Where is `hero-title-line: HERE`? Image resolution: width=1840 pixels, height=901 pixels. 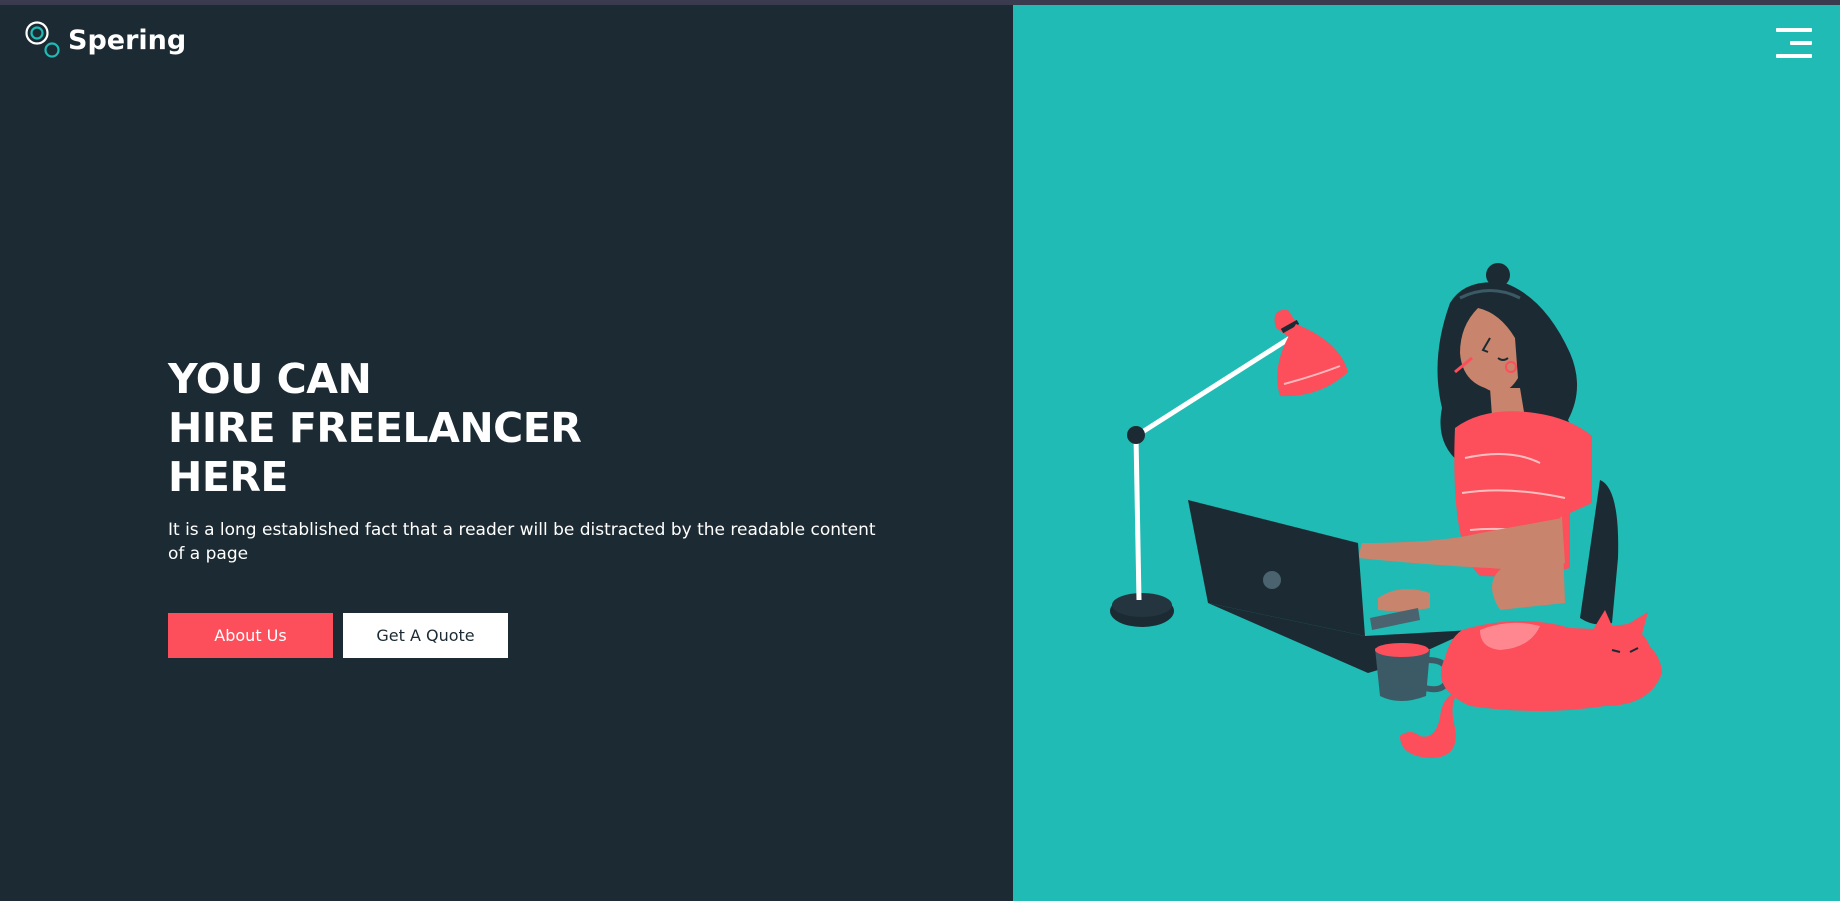
hero-title-line: HERE is located at coordinates (228, 477).